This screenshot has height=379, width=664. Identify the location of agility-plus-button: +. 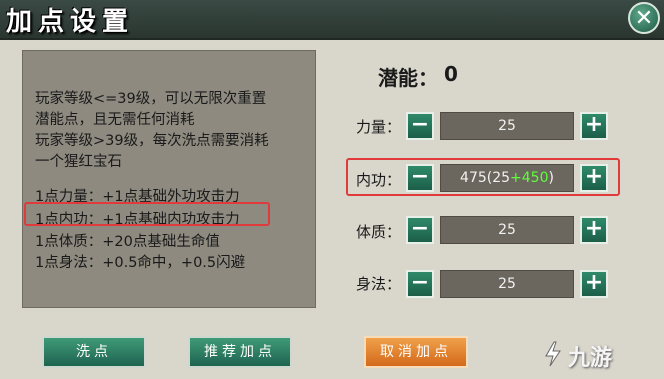
(594, 284).